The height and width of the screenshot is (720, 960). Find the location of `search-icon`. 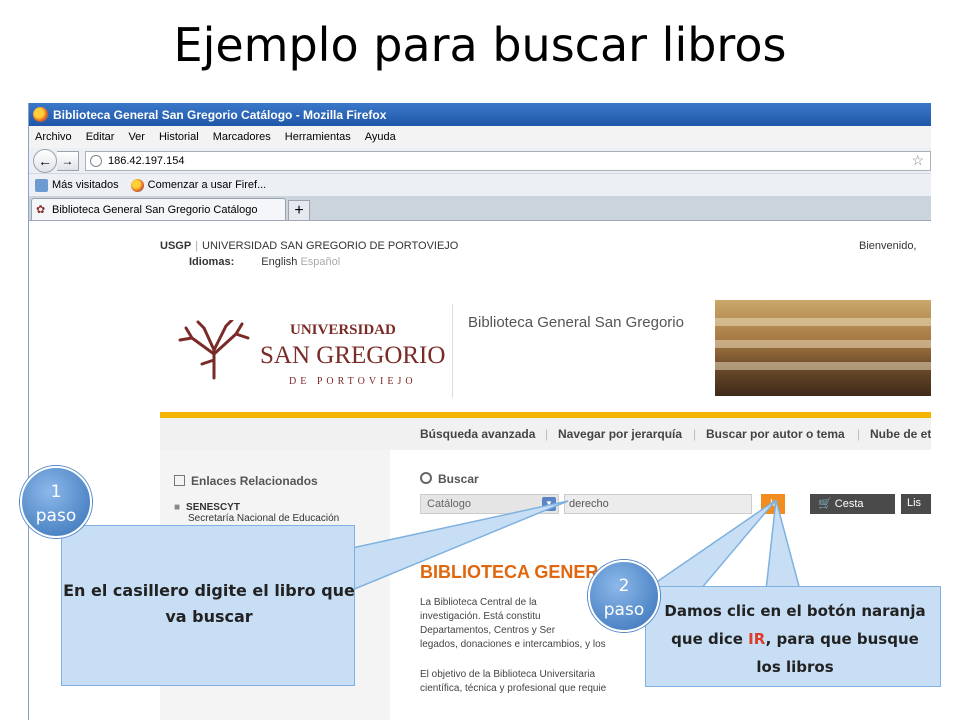

search-icon is located at coordinates (426, 478).